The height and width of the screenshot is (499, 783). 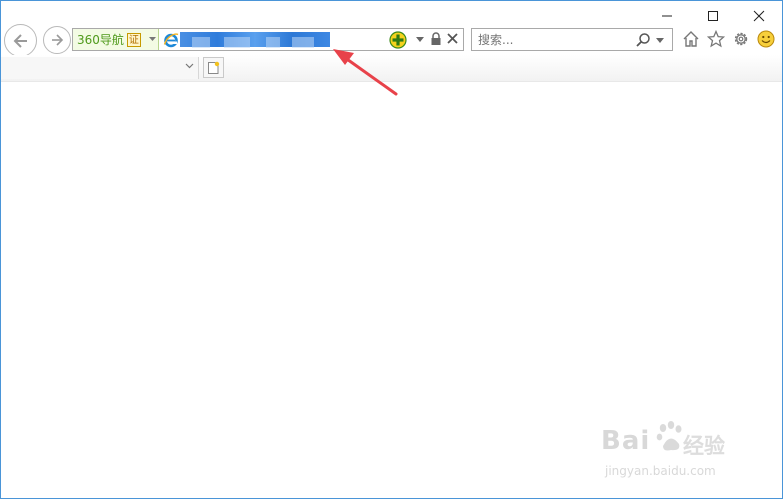 I want to click on watermark-brand-tail: 经验, so click(x=704, y=446).